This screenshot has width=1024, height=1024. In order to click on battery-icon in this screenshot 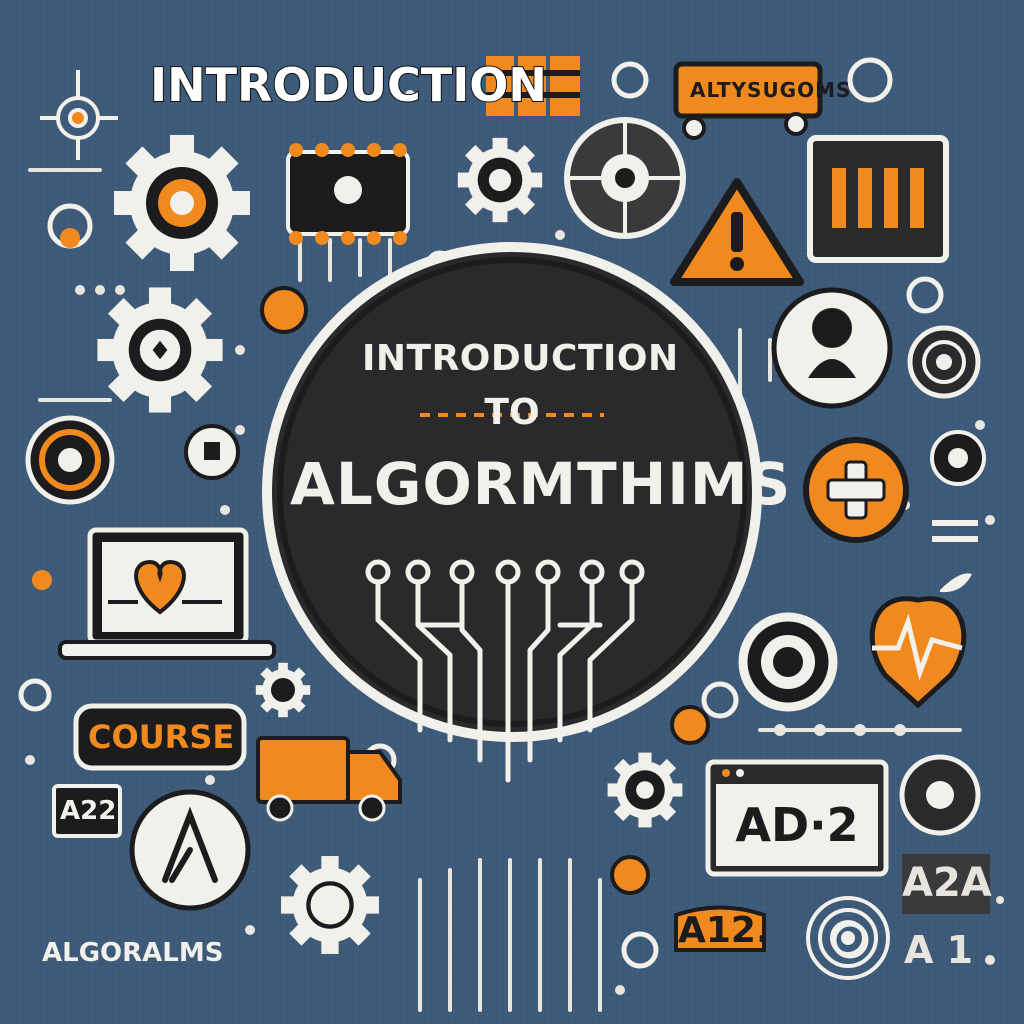, I will do `click(878, 199)`.